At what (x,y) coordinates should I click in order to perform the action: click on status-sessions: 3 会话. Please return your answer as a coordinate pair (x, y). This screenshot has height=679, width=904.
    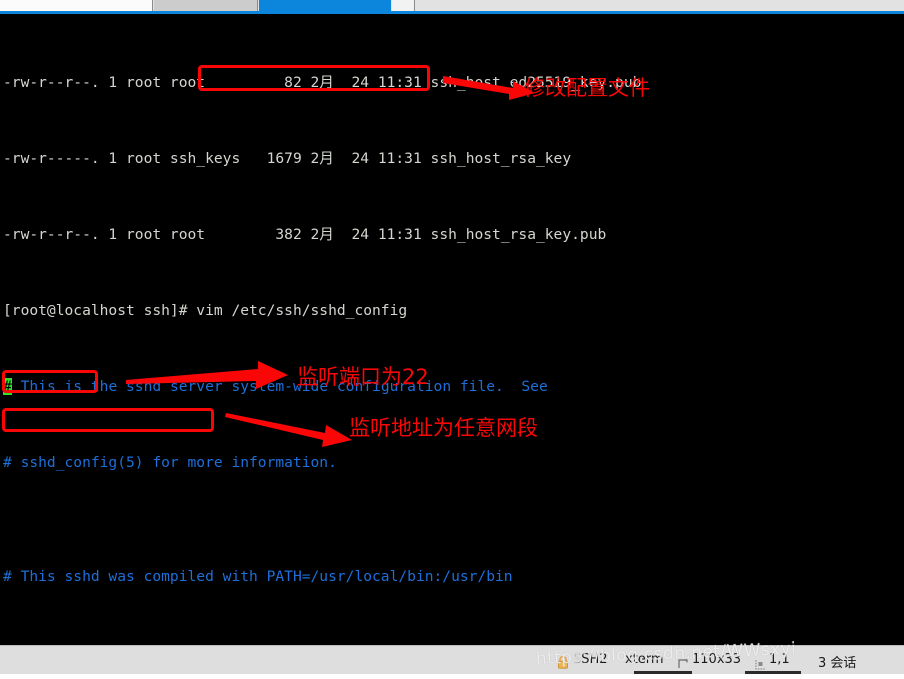
    Looking at the image, I should click on (837, 661).